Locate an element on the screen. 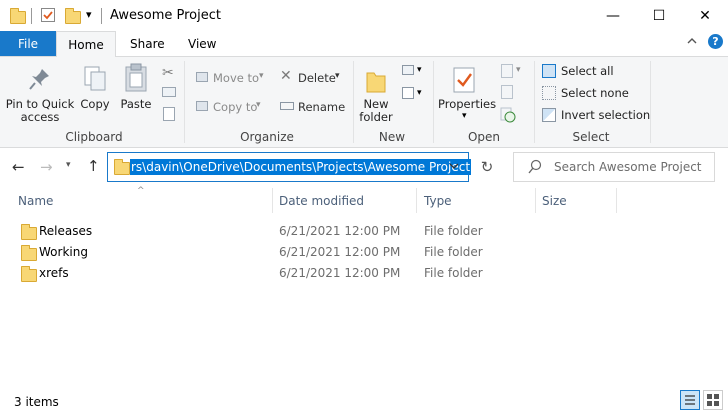 This screenshot has width=728, height=414. properties-icon is located at coordinates (48, 15).